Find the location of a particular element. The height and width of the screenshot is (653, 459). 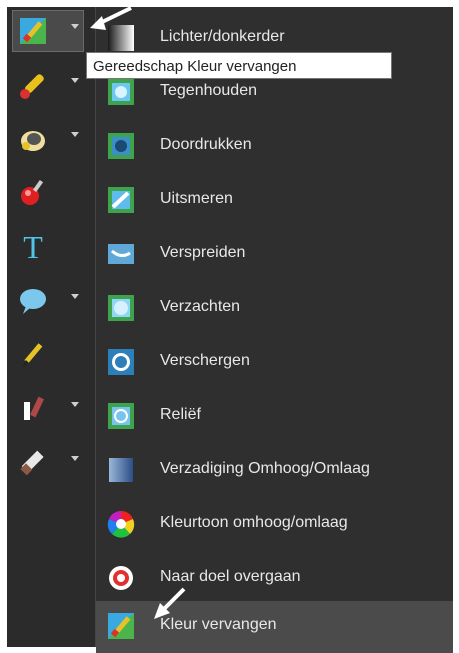

menu-item-label: Tegenhouden is located at coordinates (208, 90).